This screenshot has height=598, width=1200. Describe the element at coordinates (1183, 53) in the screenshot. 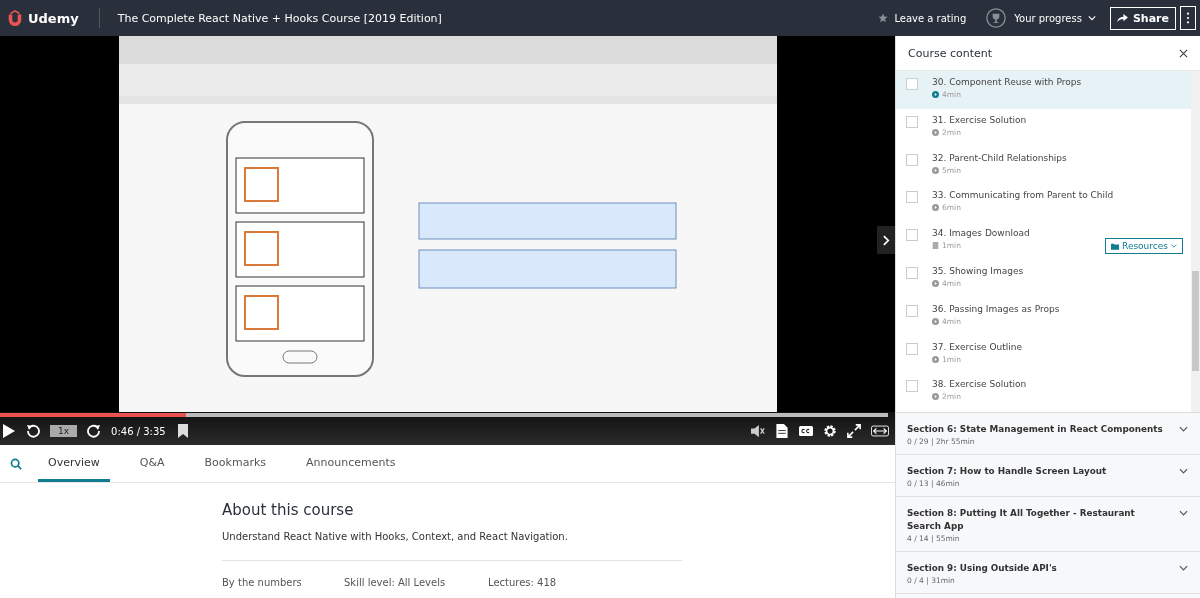

I see `close-icon` at that location.